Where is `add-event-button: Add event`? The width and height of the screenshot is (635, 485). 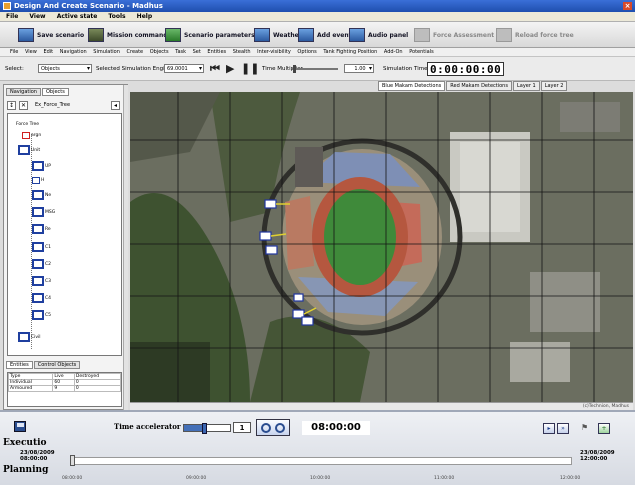 add-event-button: Add event is located at coordinates (325, 35).